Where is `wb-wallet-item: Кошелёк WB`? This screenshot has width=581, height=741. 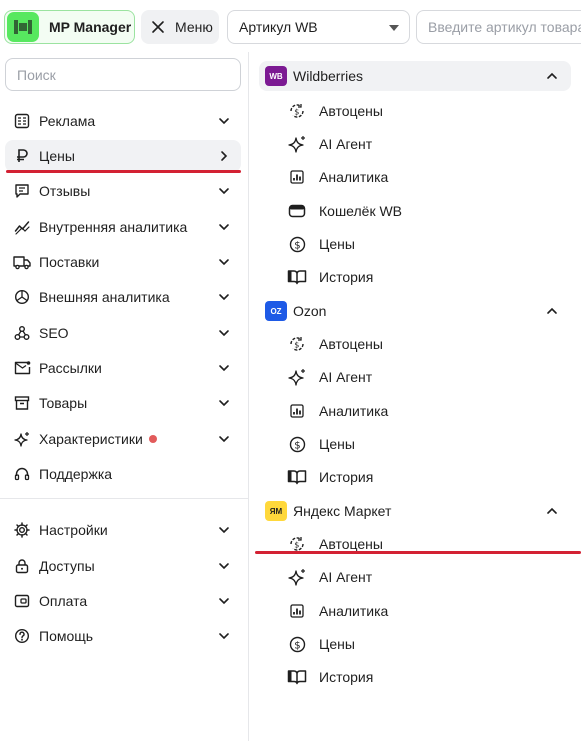
wb-wallet-item: Кошелёк WB is located at coordinates (344, 211).